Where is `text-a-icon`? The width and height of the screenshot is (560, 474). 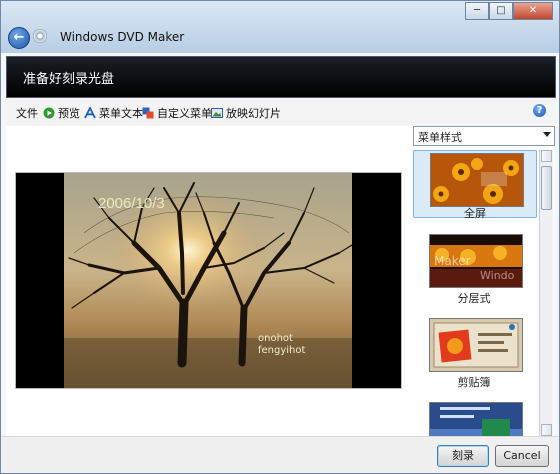
text-a-icon is located at coordinates (90, 112).